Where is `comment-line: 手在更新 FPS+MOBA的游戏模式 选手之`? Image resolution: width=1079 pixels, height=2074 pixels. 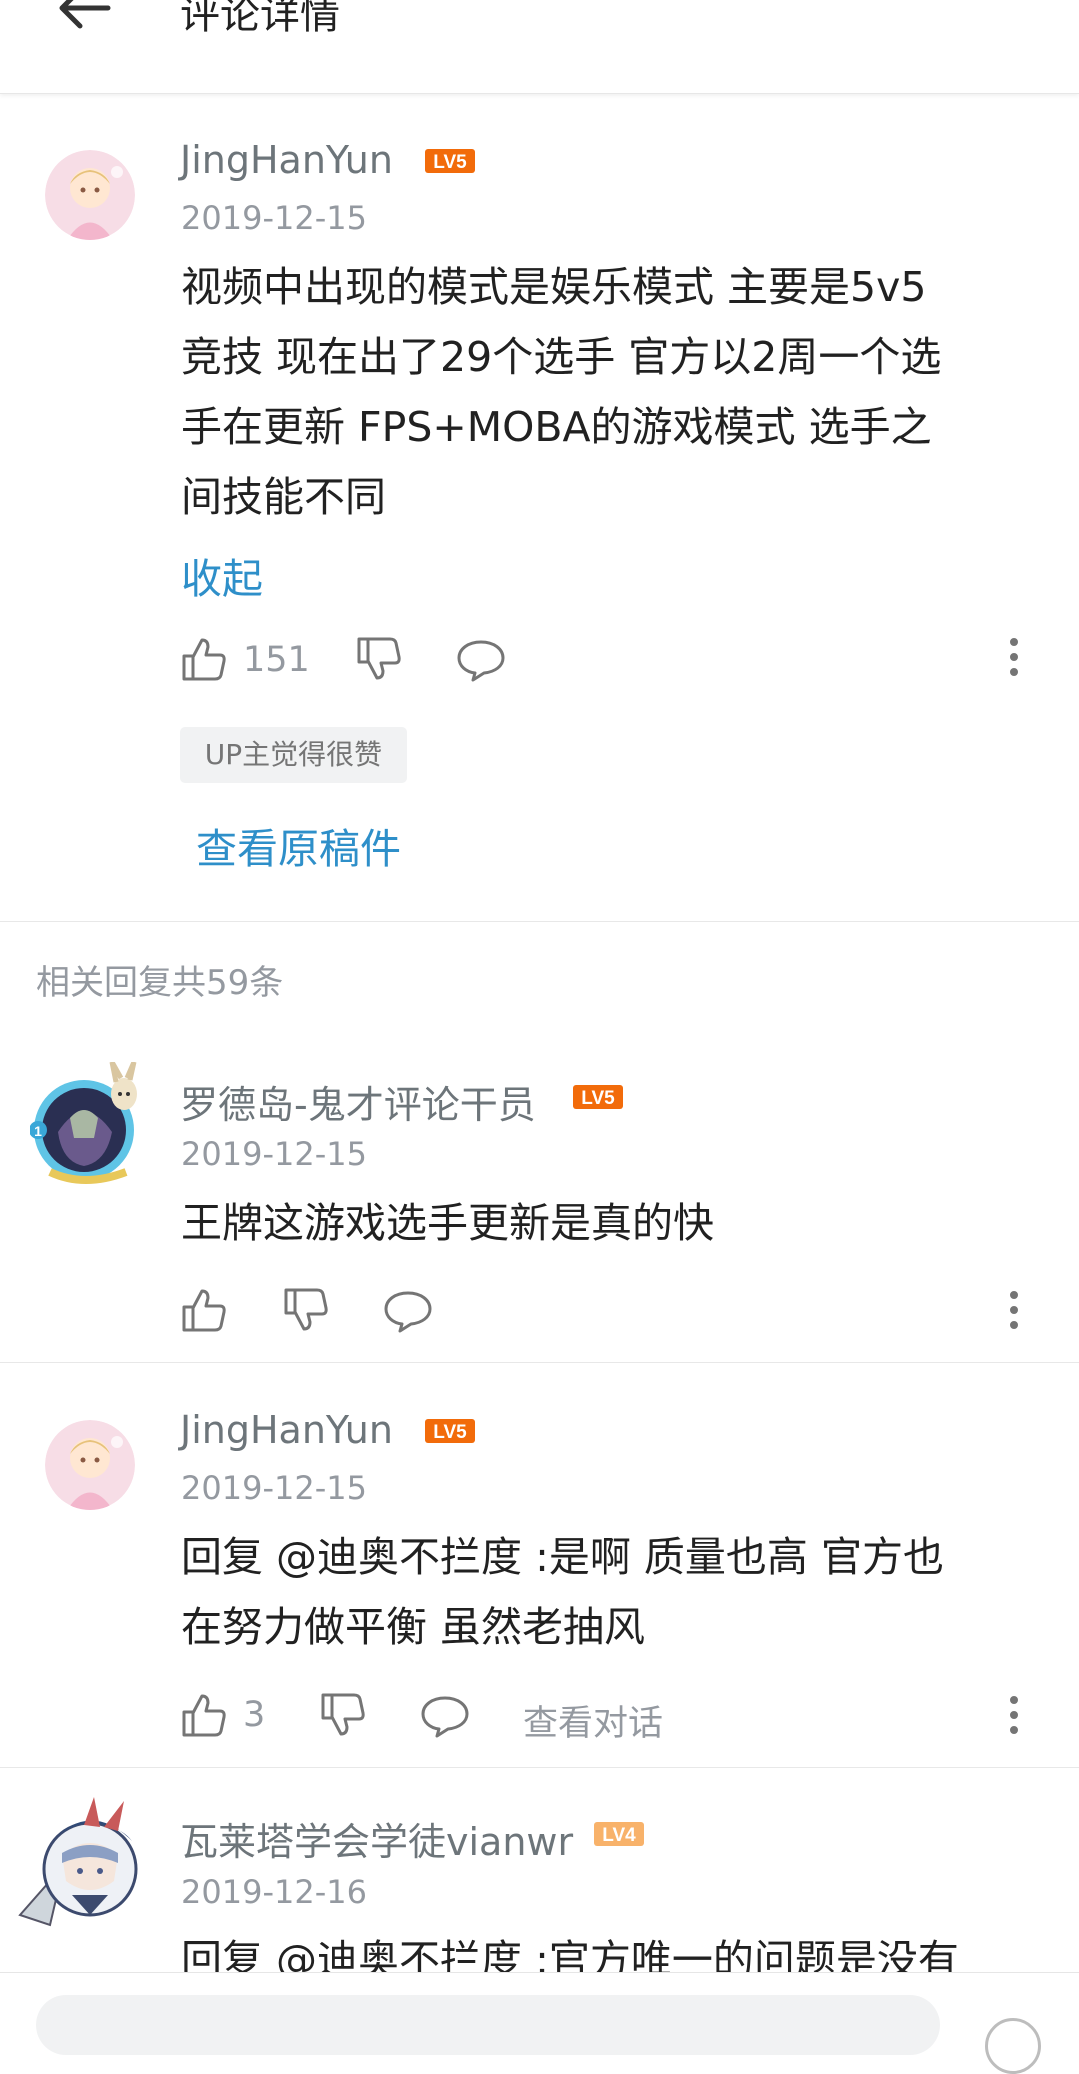
comment-line: 手在更新 FPS+MOBA的游戏模式 选手之 is located at coordinates (556, 427).